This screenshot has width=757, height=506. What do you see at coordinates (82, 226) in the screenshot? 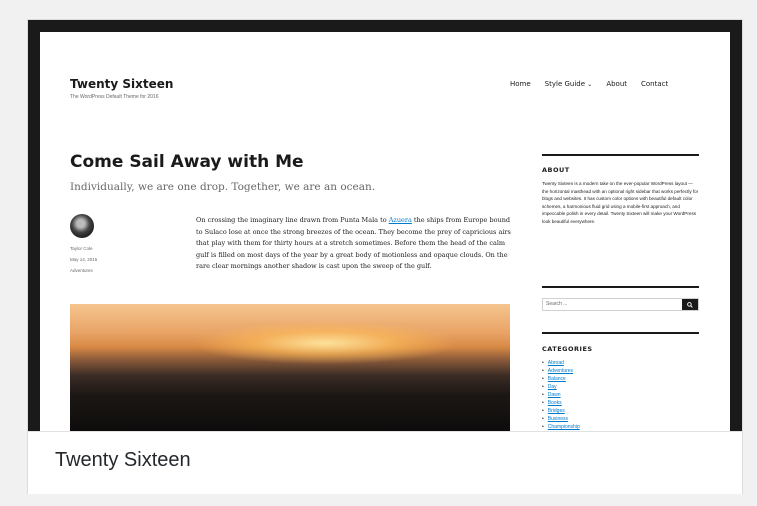
I see `avatar` at bounding box center [82, 226].